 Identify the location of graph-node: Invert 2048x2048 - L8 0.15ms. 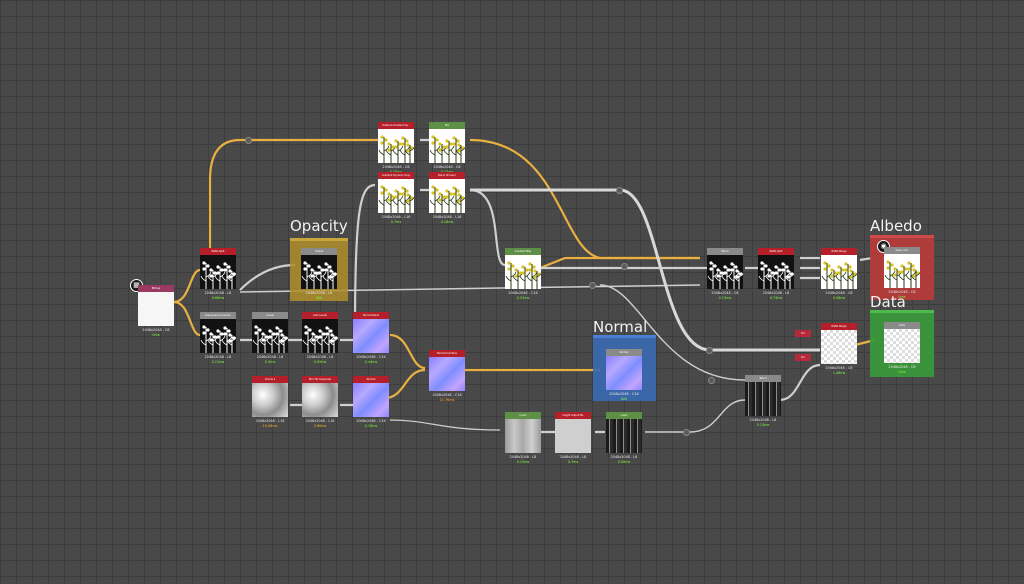
(523, 438).